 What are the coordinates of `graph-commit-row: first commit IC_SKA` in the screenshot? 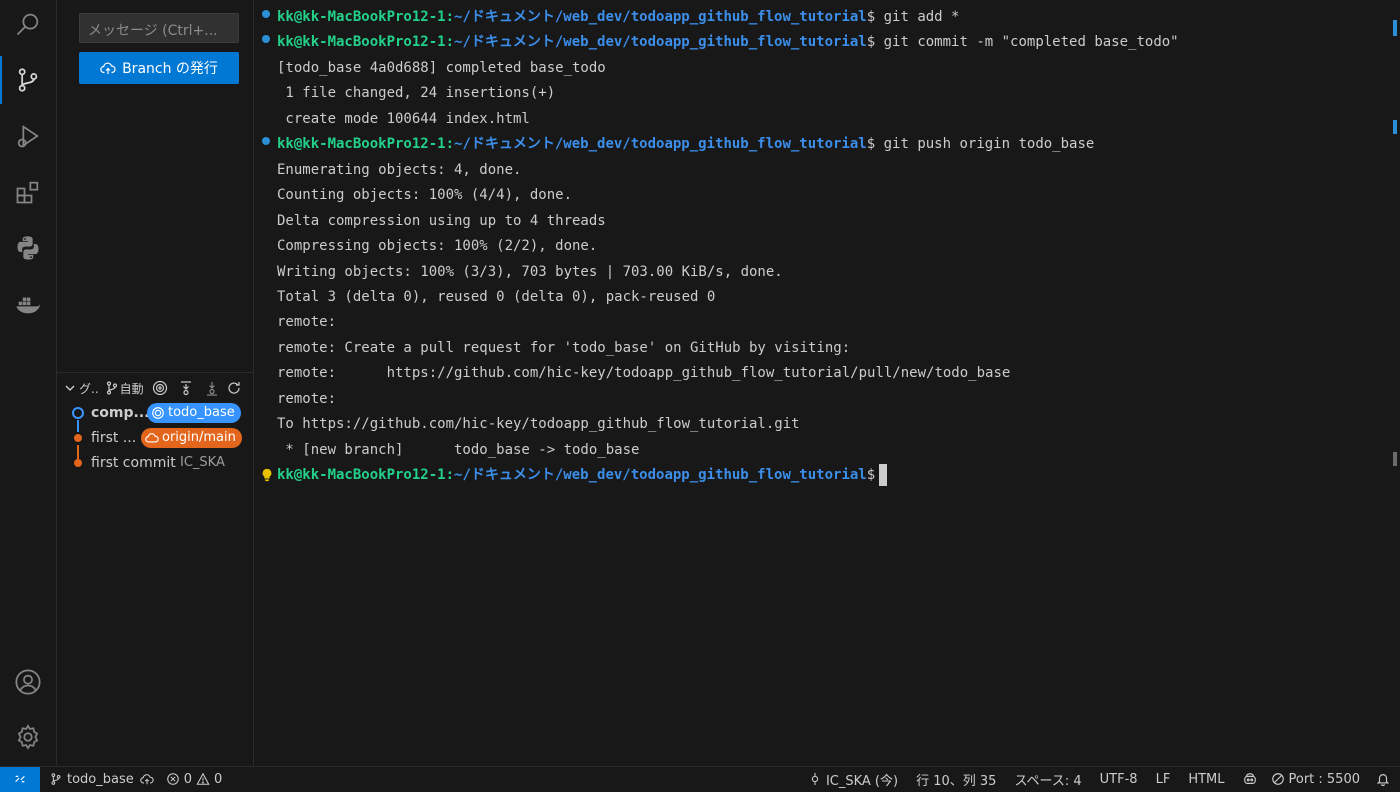 It's located at (155, 462).